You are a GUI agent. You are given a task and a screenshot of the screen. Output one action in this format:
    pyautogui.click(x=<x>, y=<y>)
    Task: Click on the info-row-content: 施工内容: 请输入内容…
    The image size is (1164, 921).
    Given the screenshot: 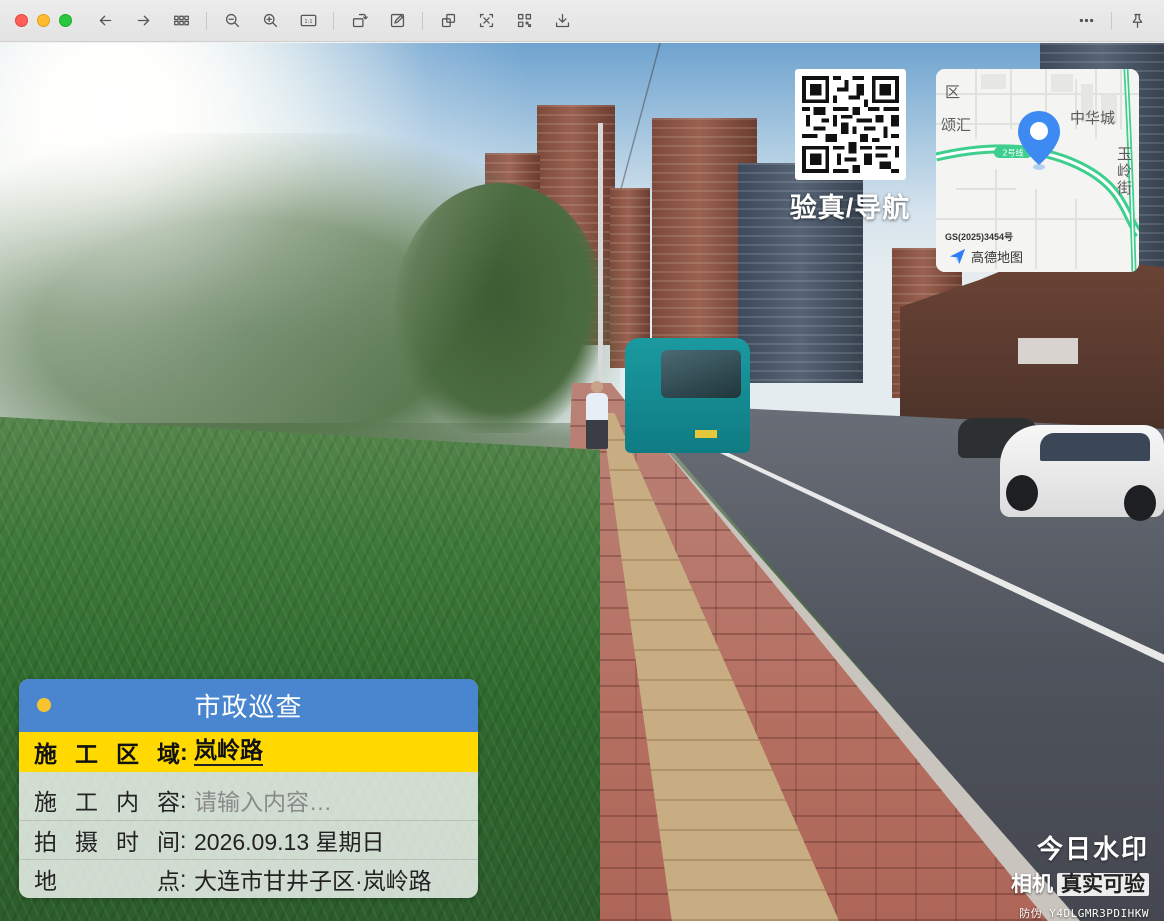 What is the action you would take?
    pyautogui.click(x=248, y=800)
    